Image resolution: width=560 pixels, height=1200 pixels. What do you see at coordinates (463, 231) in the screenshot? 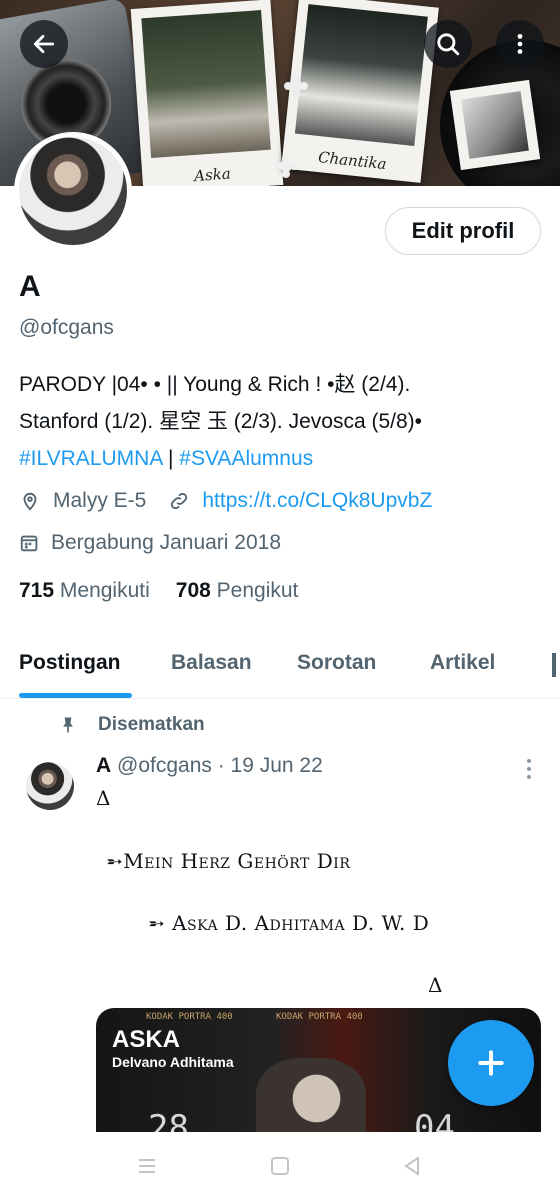
I see `edit-profile-button: Edit profil` at bounding box center [463, 231].